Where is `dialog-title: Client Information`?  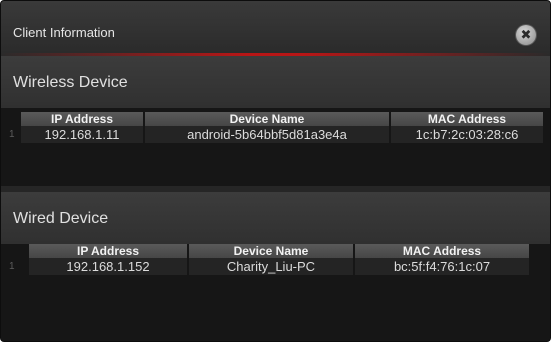 dialog-title: Client Information is located at coordinates (64, 32).